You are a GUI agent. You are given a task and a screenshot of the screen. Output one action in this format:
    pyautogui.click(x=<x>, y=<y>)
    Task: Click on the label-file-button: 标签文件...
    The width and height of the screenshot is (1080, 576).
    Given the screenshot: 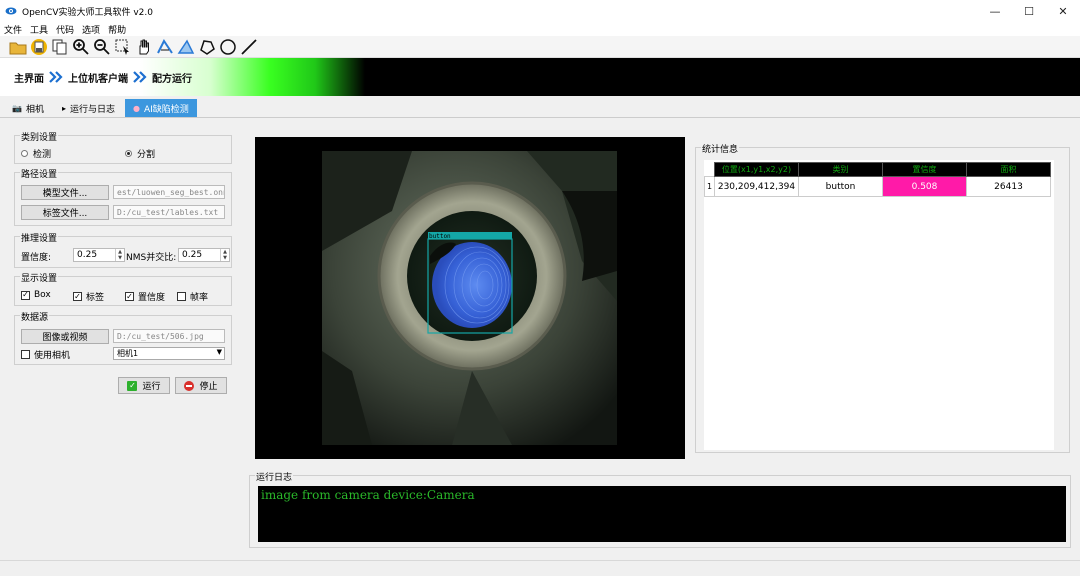 What is the action you would take?
    pyautogui.click(x=65, y=212)
    